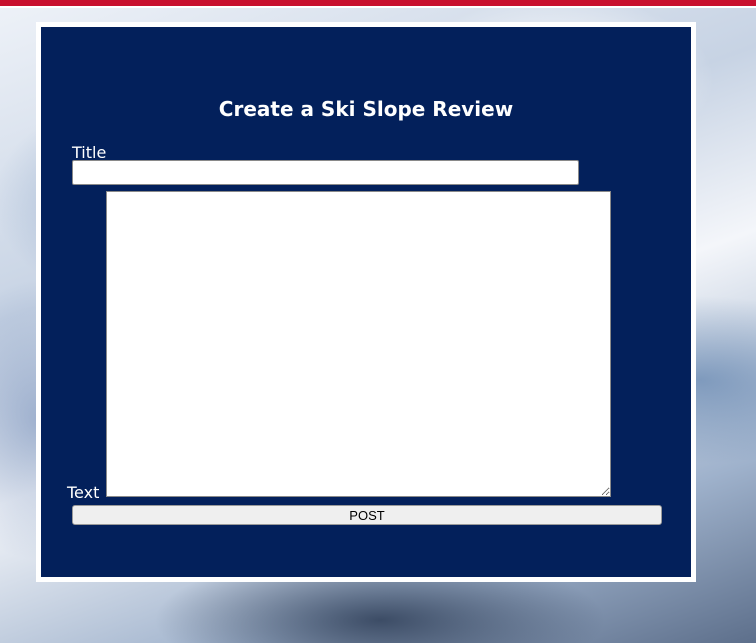 Image resolution: width=756 pixels, height=643 pixels. I want to click on page-title: Create a Ski Slope Review, so click(366, 109).